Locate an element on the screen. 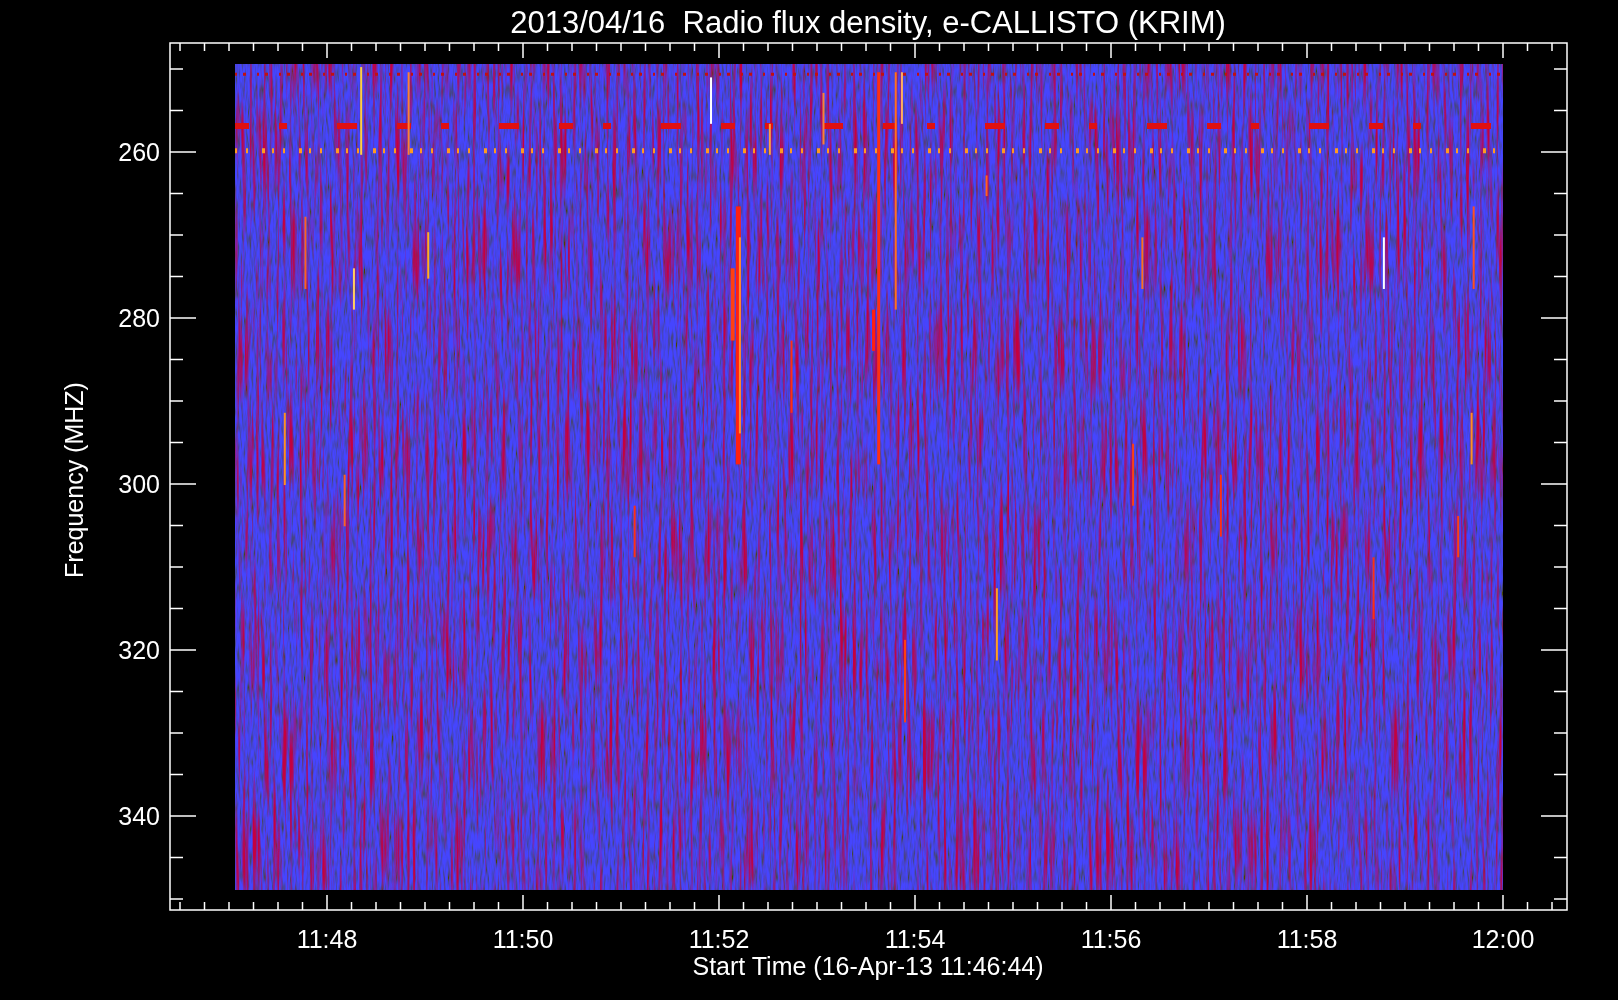 This screenshot has height=1000, width=1618. tick-label: 260 is located at coordinates (139, 152).